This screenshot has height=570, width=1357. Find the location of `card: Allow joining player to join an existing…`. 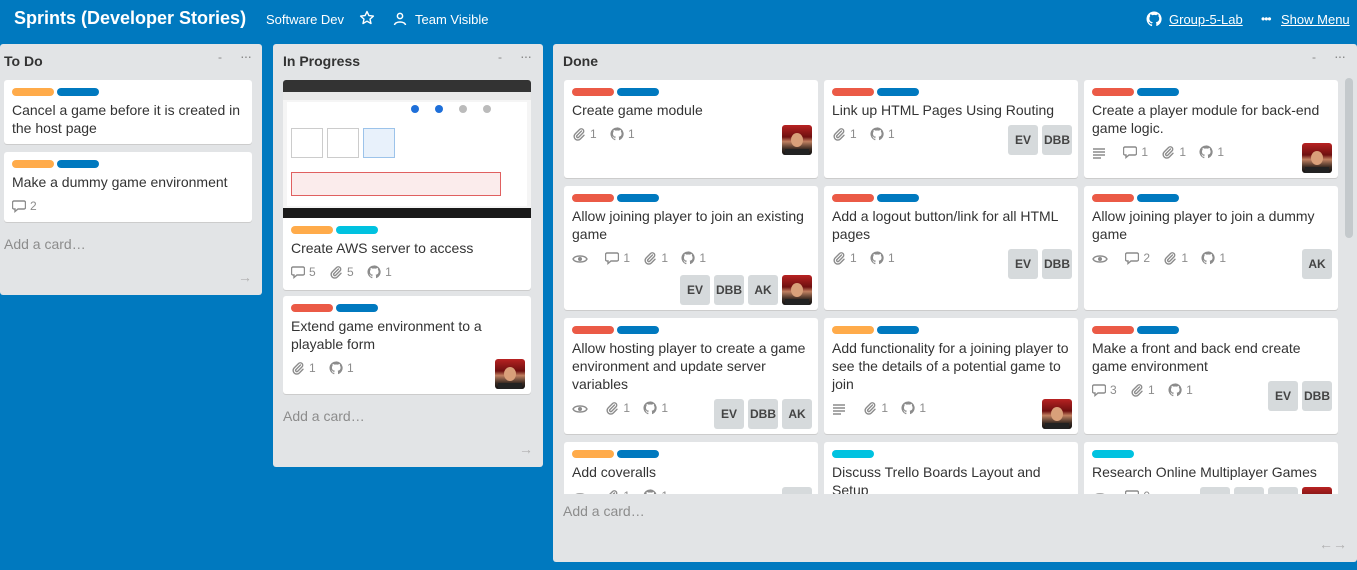

card: Allow joining player to join an existing… is located at coordinates (691, 248).